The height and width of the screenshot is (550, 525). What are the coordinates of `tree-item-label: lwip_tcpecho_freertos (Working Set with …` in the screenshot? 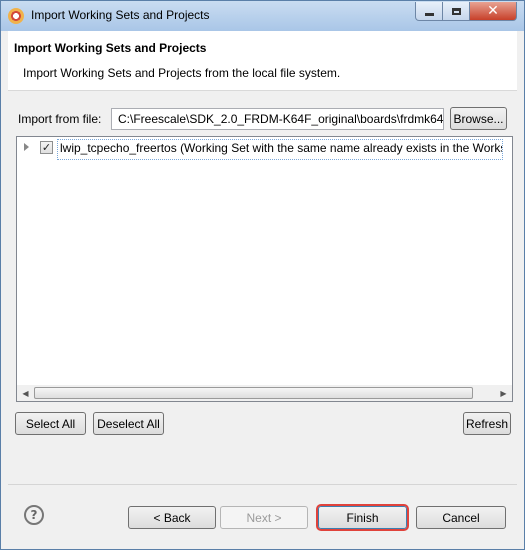 It's located at (280, 149).